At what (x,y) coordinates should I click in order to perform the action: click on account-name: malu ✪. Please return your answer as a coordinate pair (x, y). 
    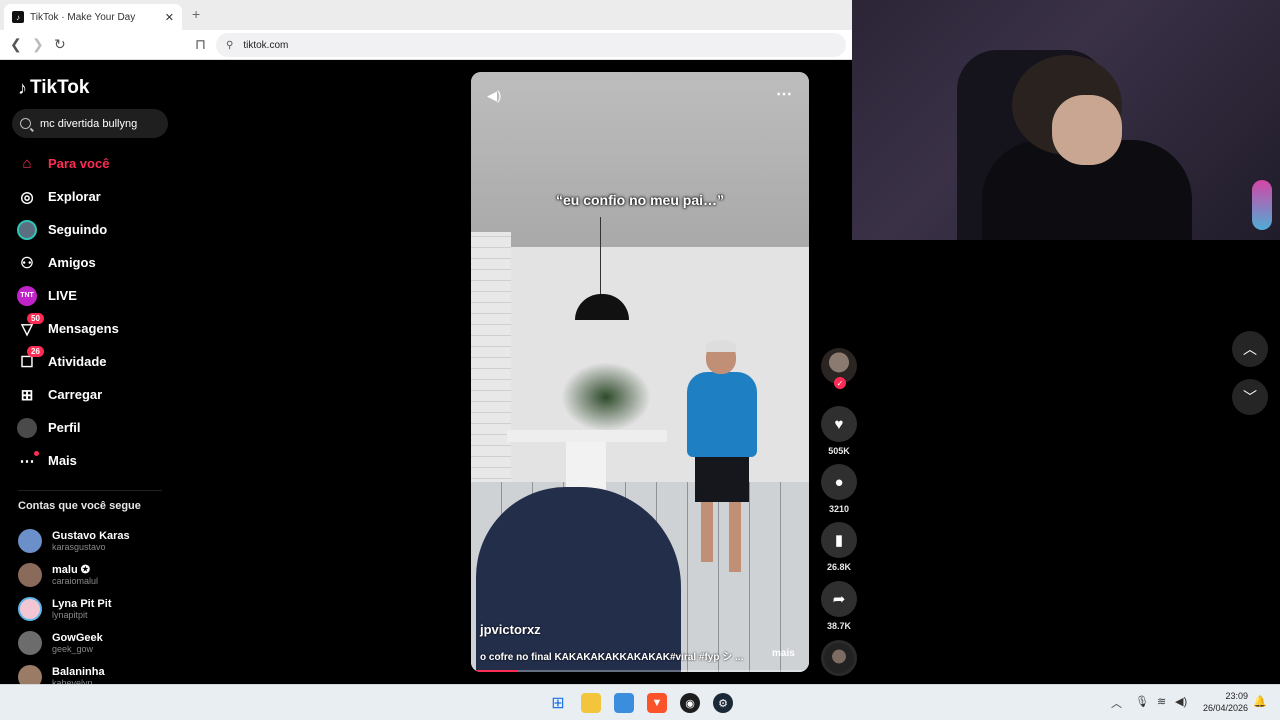
    Looking at the image, I should click on (71, 569).